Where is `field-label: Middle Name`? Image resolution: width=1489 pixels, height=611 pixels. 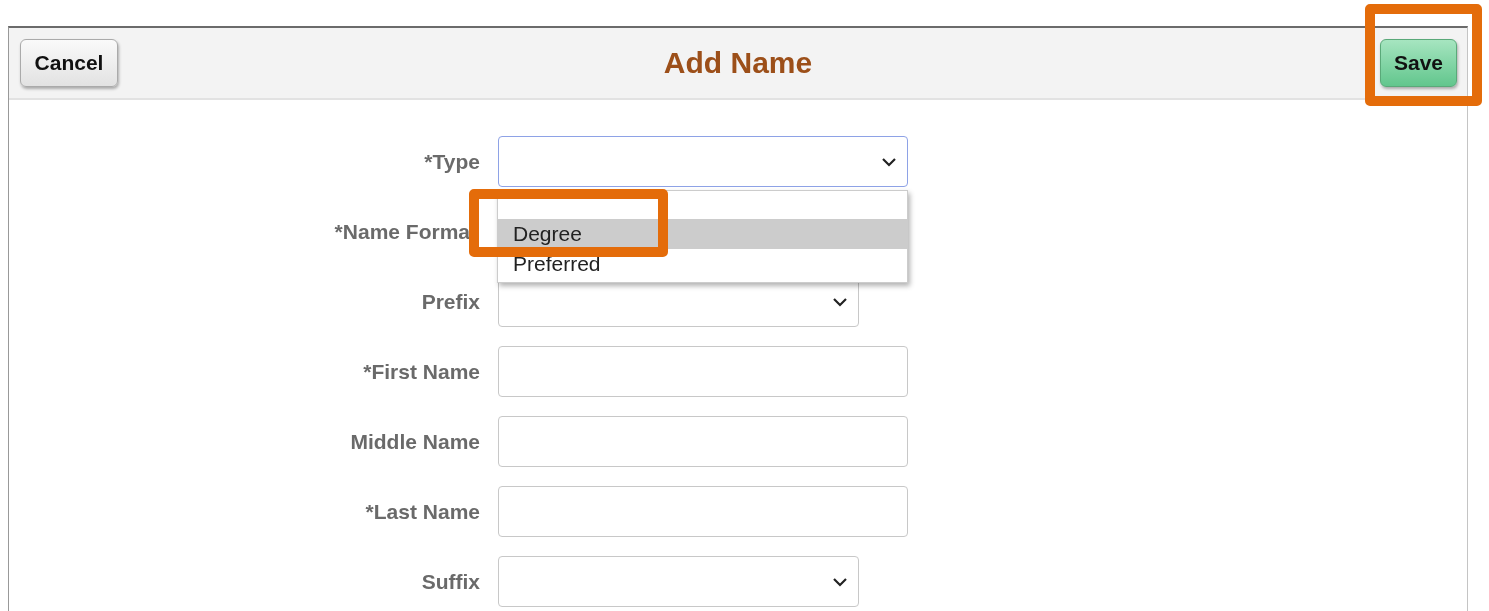 field-label: Middle Name is located at coordinates (415, 441).